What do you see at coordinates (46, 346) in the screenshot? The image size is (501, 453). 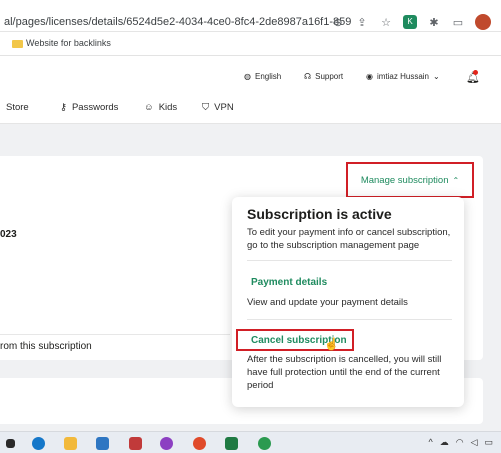 I see `remove-device-text: rom this subscription` at bounding box center [46, 346].